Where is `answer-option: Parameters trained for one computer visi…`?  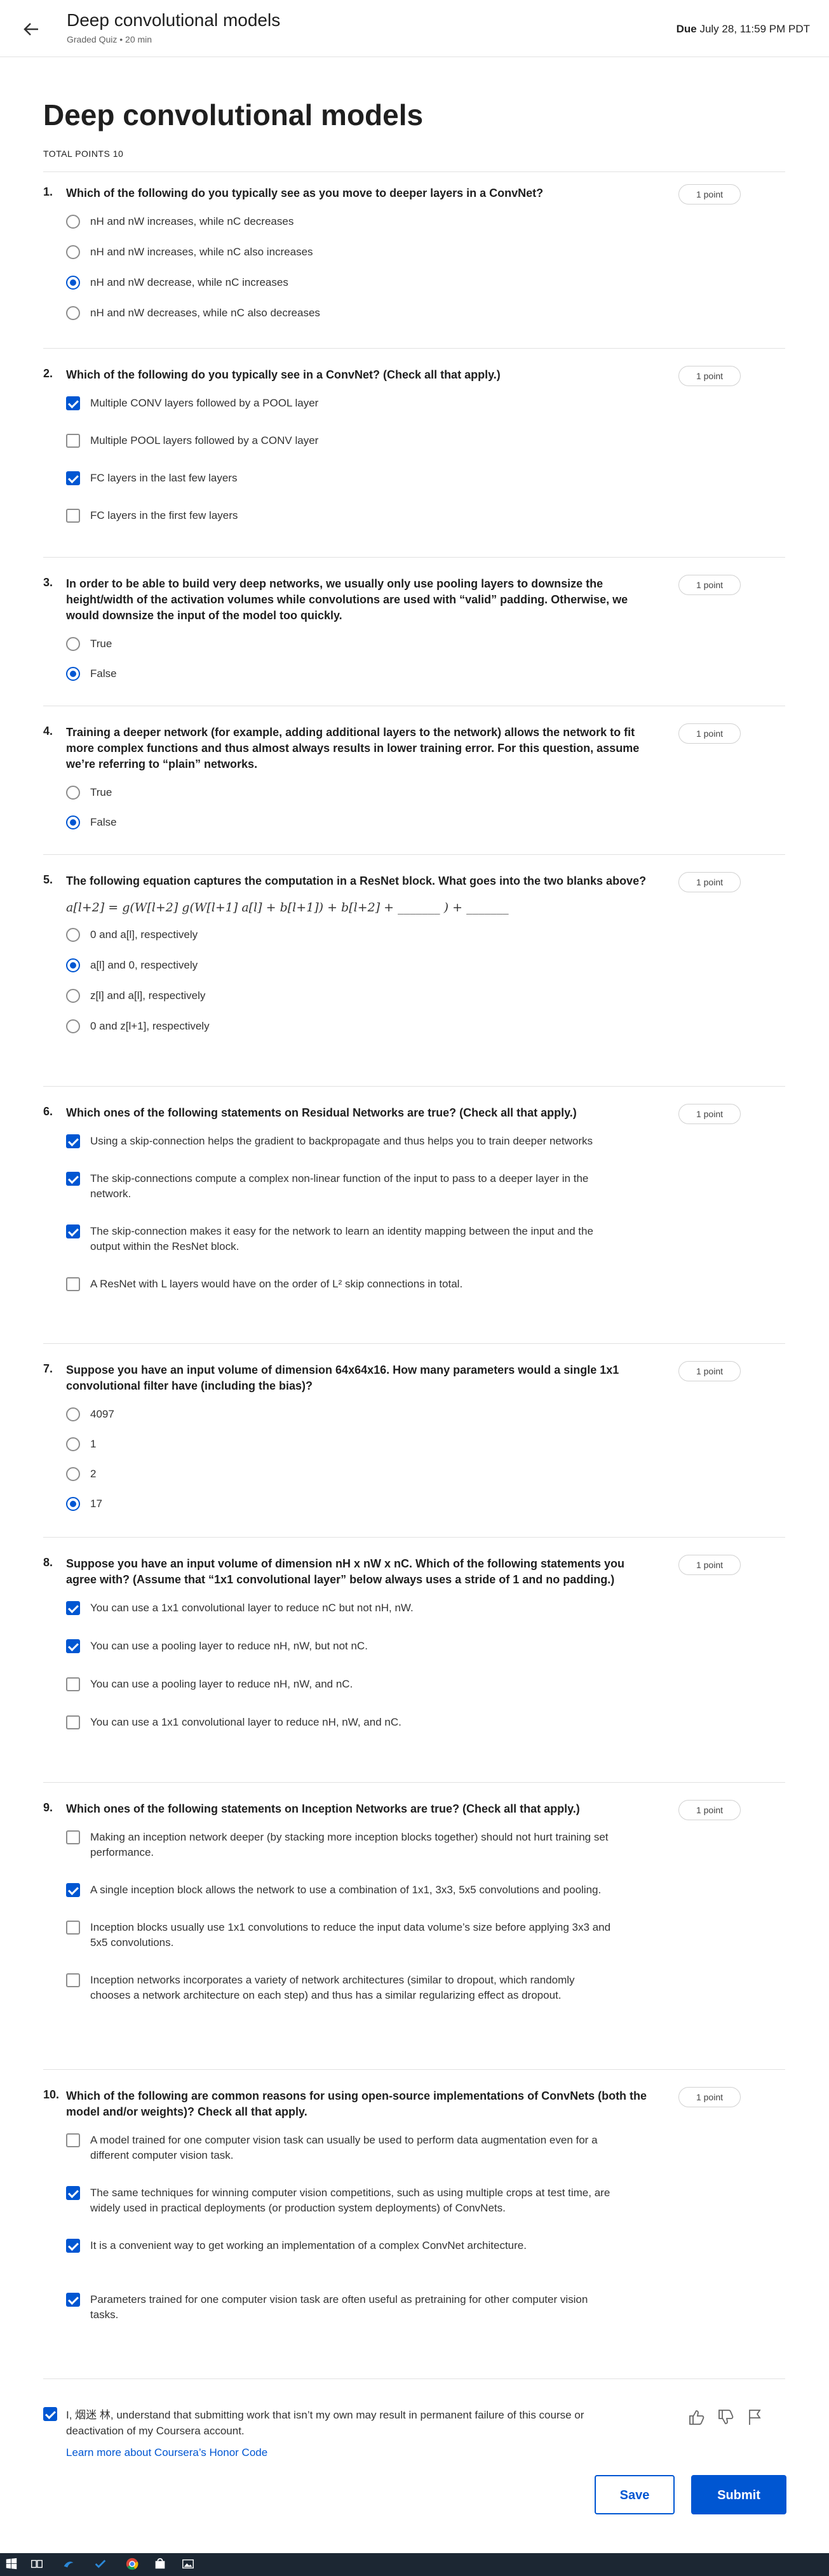
answer-option: Parameters trained for one computer visi… is located at coordinates (339, 2307).